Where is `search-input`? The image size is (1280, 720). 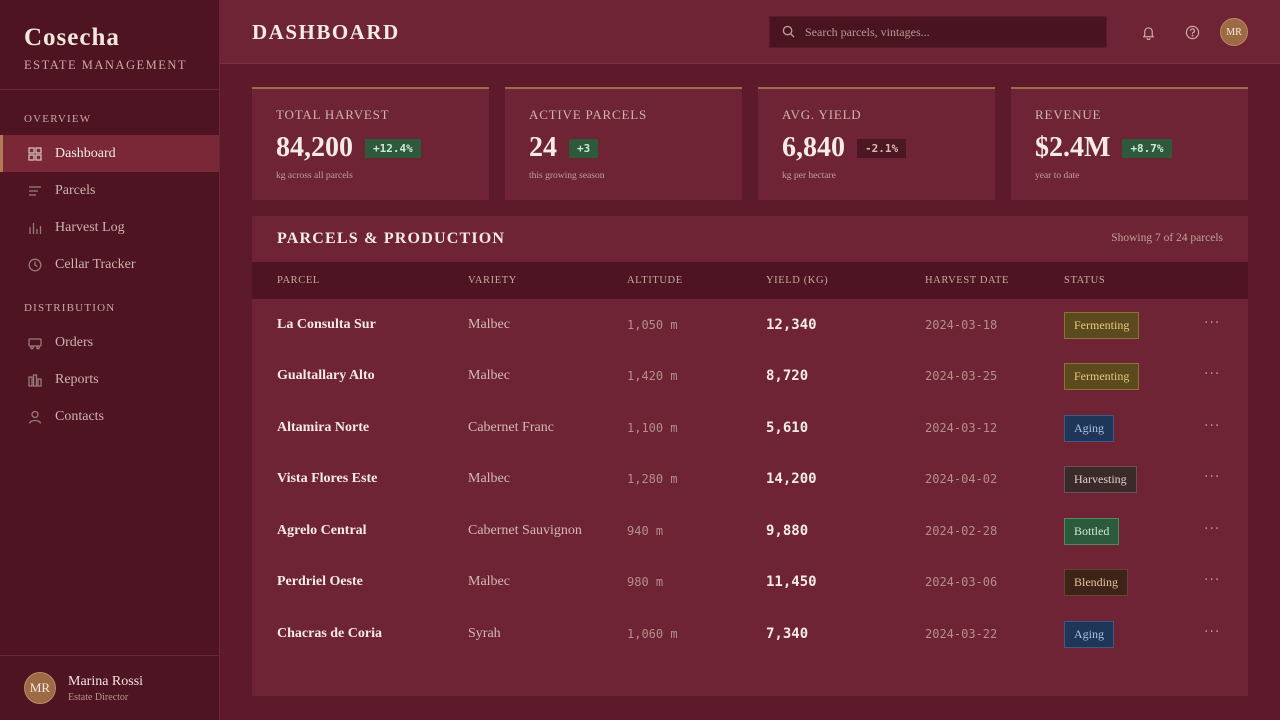
search-input is located at coordinates (950, 32).